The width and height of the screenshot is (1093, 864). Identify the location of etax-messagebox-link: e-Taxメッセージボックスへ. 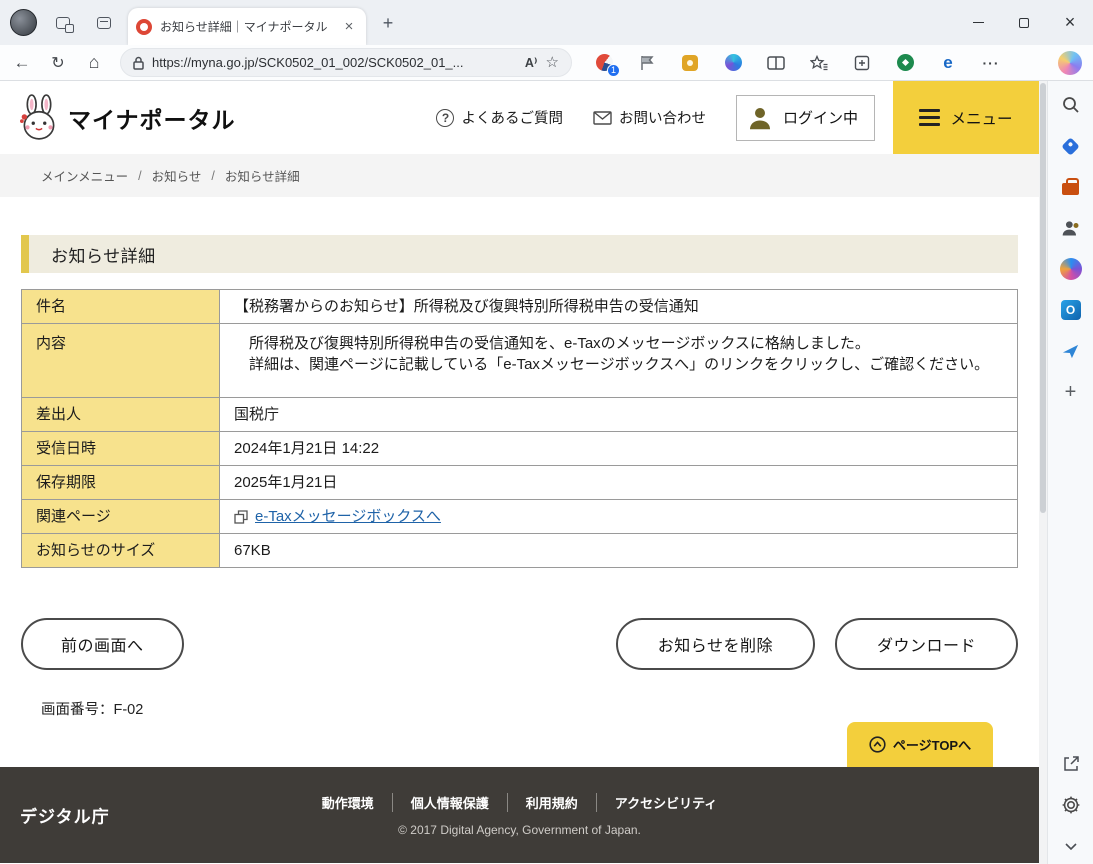
(348, 516).